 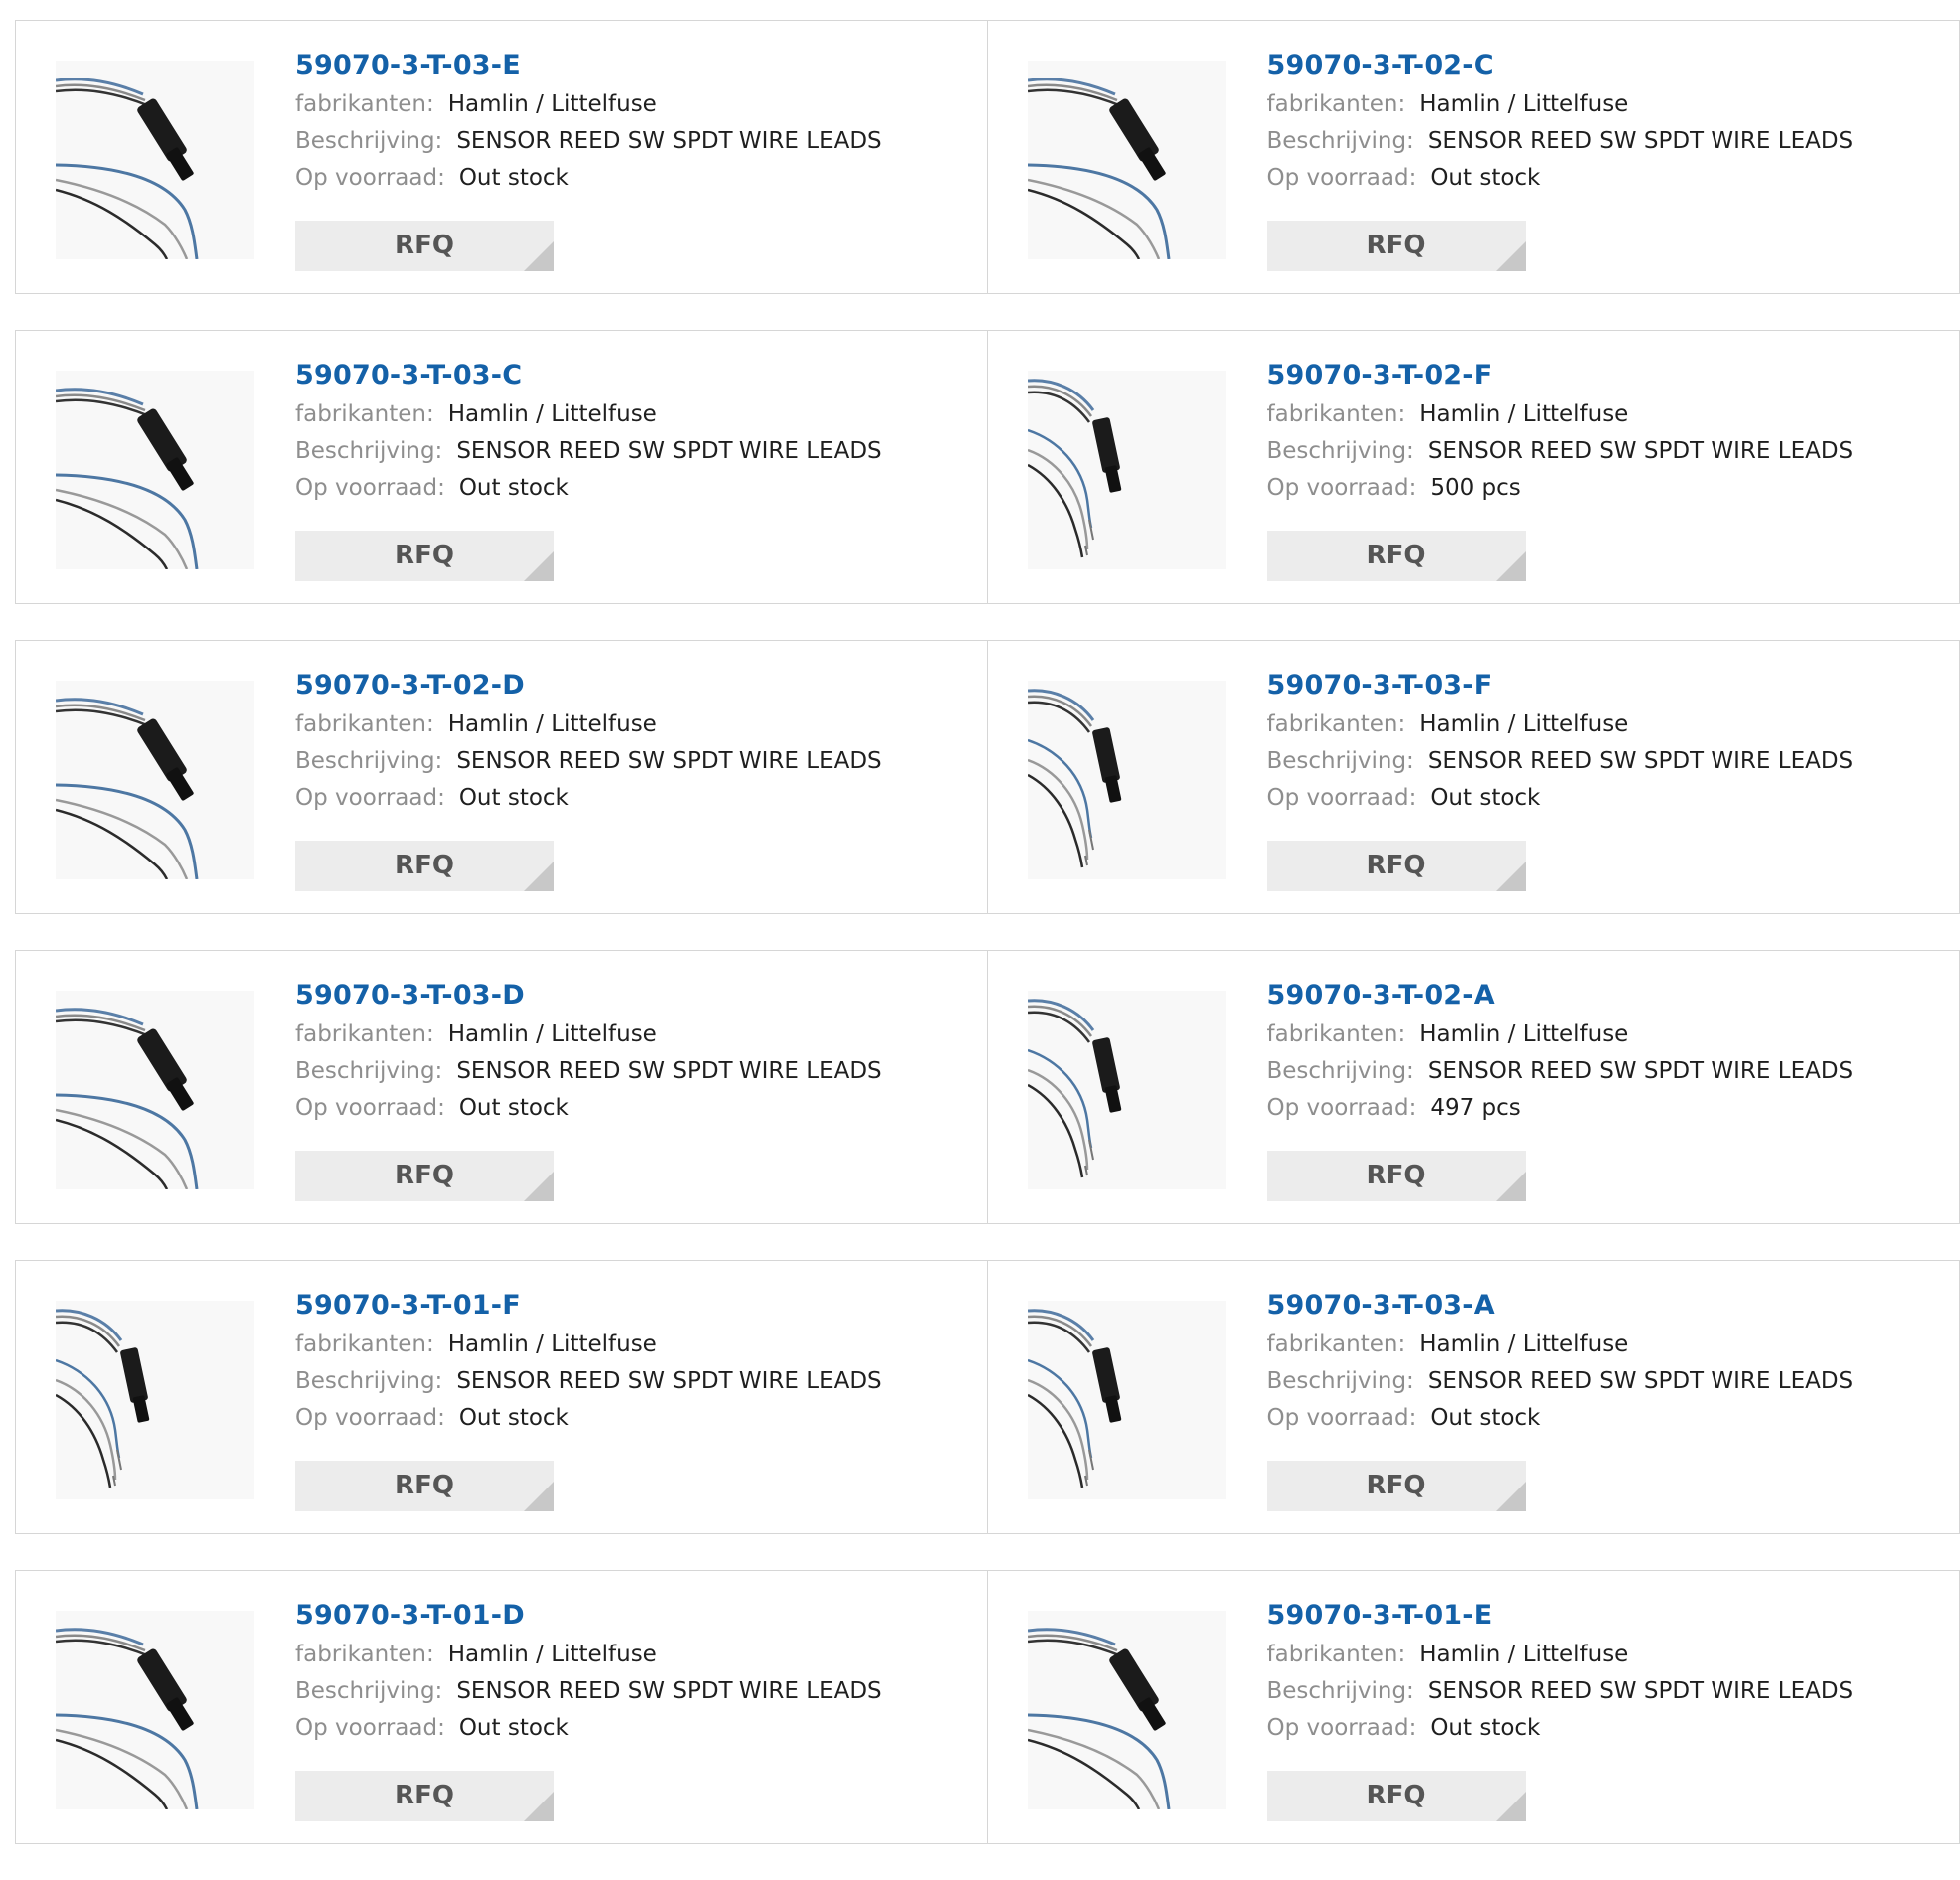 I want to click on part-number-link: 59070-3-T-03-F, so click(x=1603, y=687).